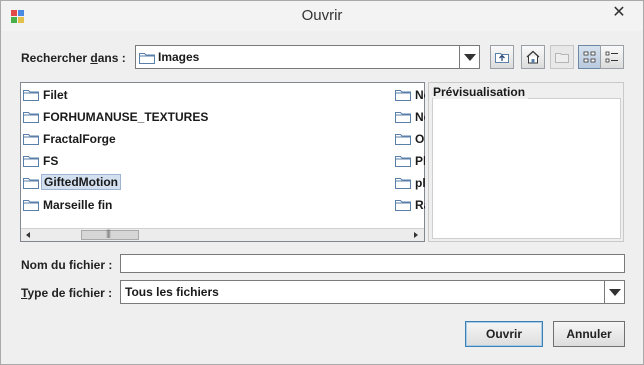  I want to click on list-item-label: FS, so click(51, 161).